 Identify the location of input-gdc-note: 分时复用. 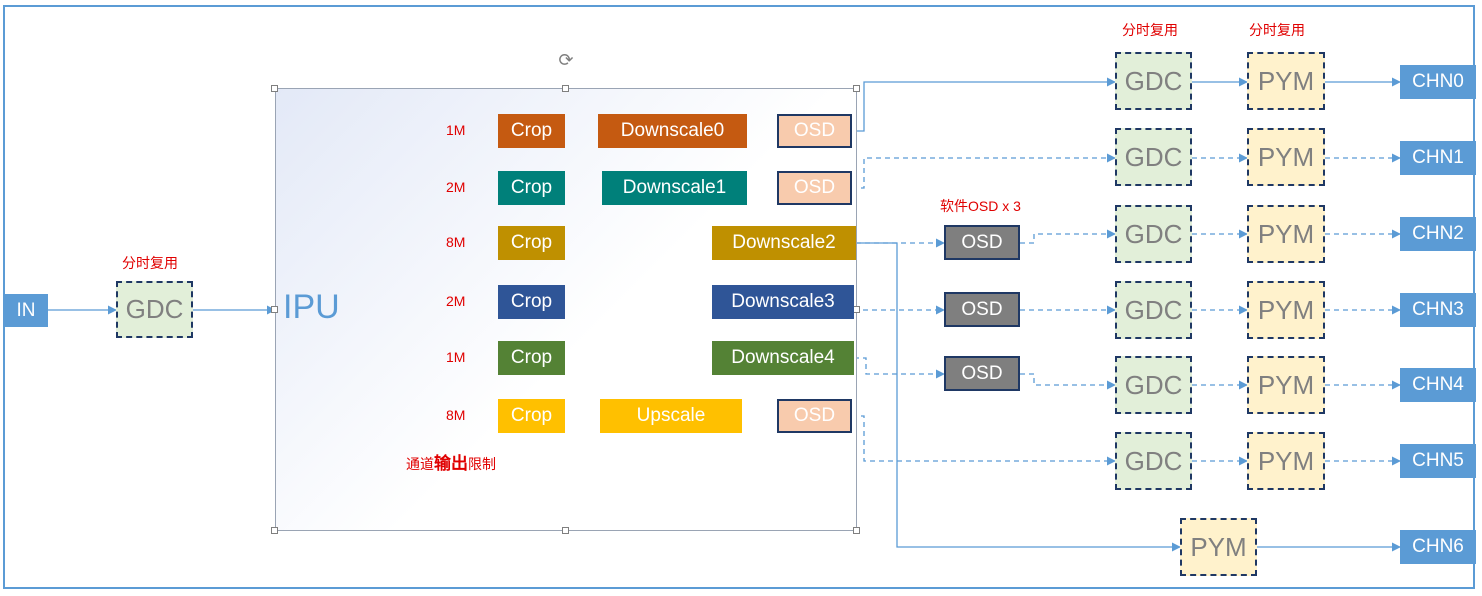
(150, 263).